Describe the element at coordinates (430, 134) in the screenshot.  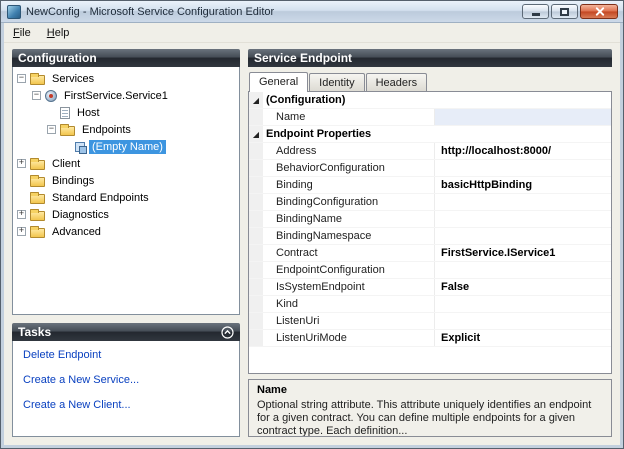
I see `category-row-endpoint-properties: ◢ Endpoint Properties` at that location.